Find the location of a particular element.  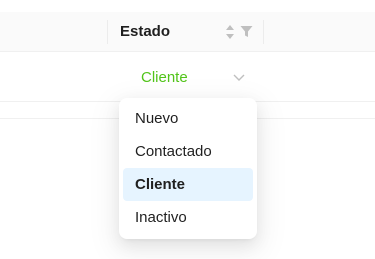

option-nuevo: Nuevo is located at coordinates (188, 118).